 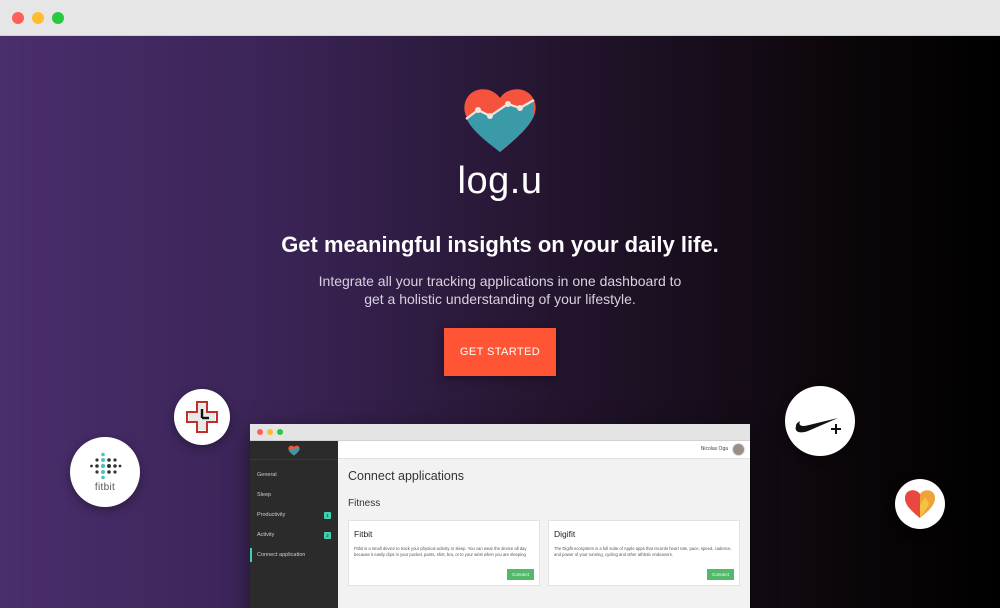 I want to click on count-badge: 2, so click(x=327, y=535).